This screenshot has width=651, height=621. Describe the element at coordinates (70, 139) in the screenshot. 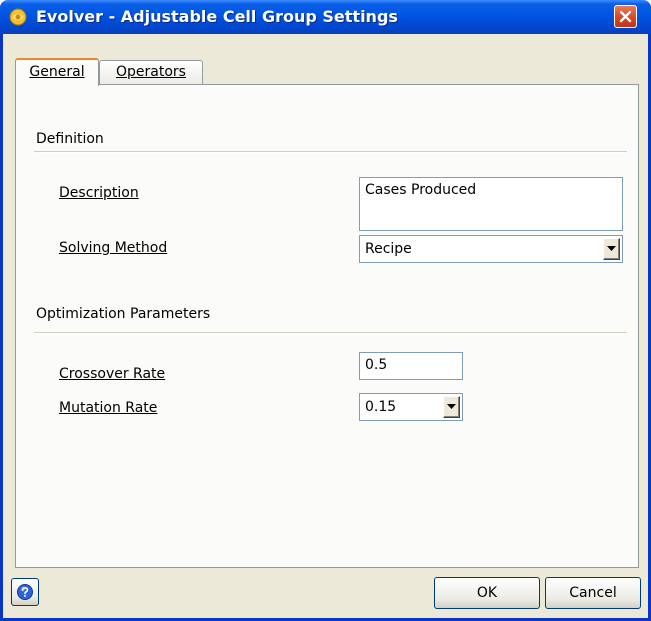

I see `definition-section-label: Definition` at that location.